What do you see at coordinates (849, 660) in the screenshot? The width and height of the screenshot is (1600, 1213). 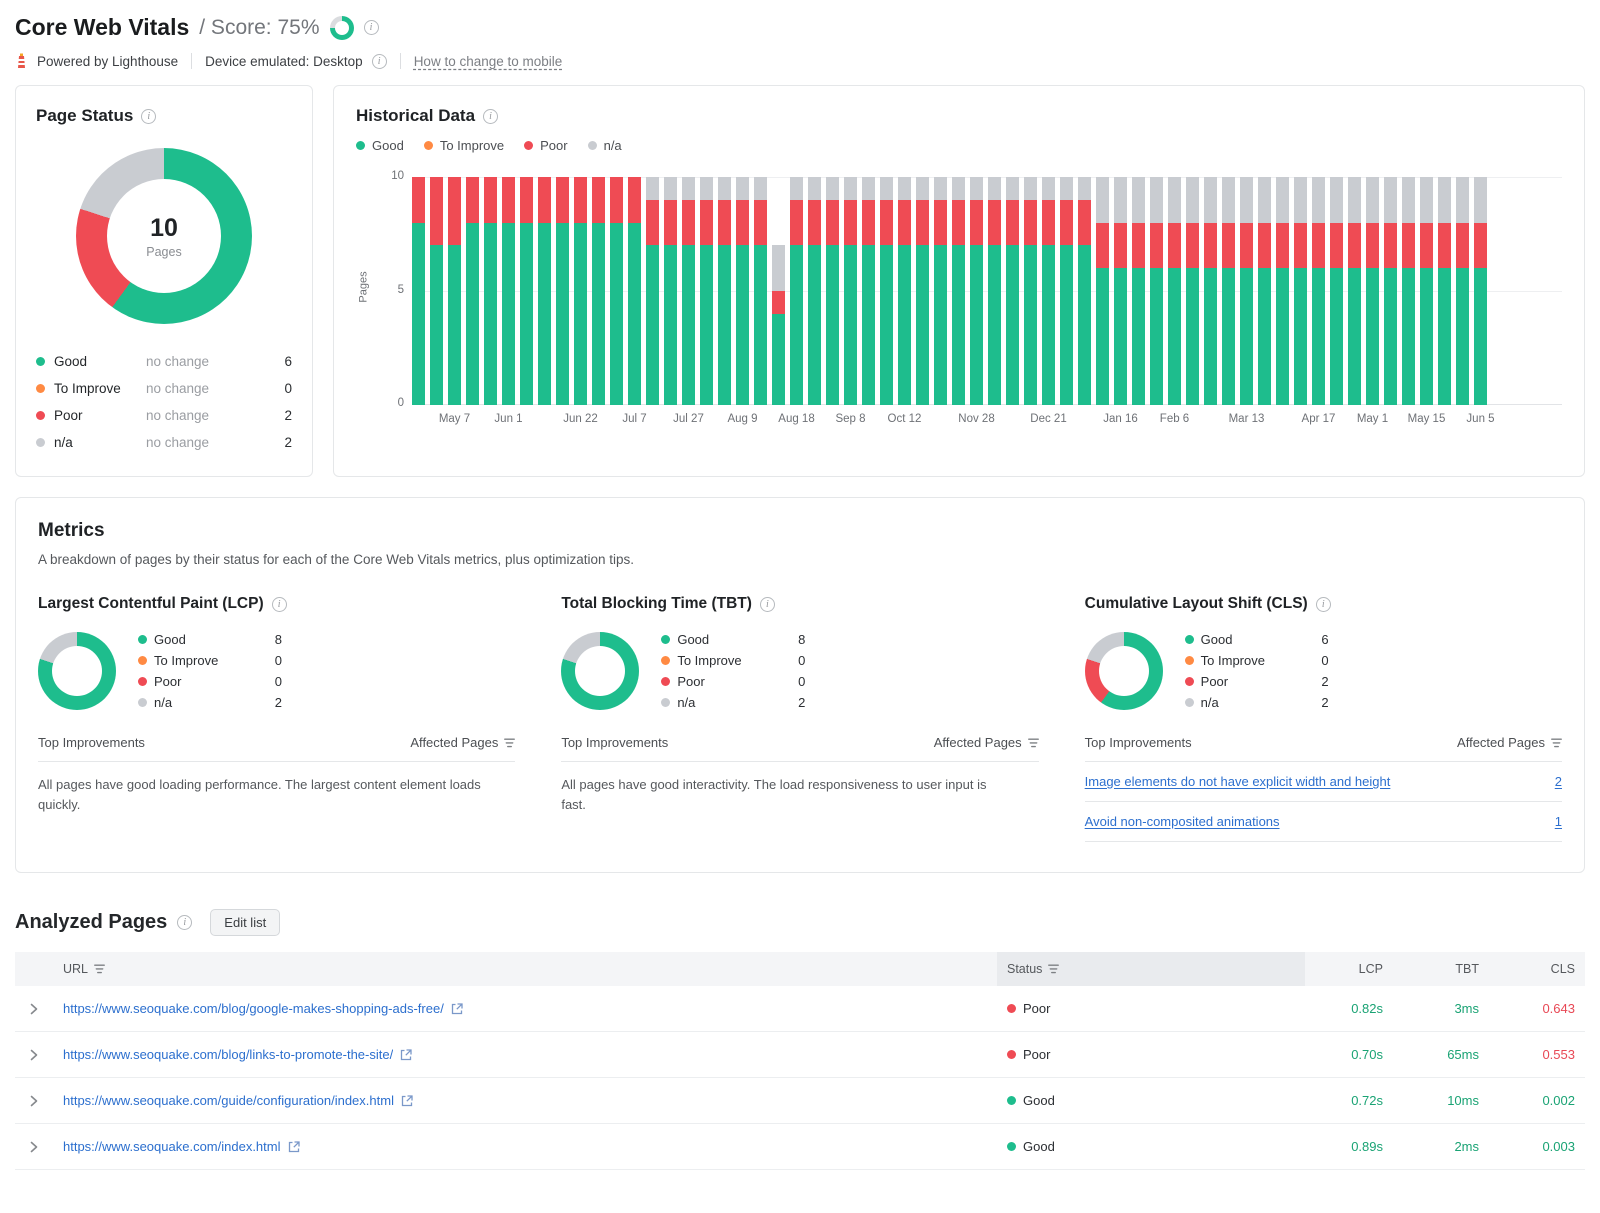 I see `metric-legend-item: To Improve 0` at bounding box center [849, 660].